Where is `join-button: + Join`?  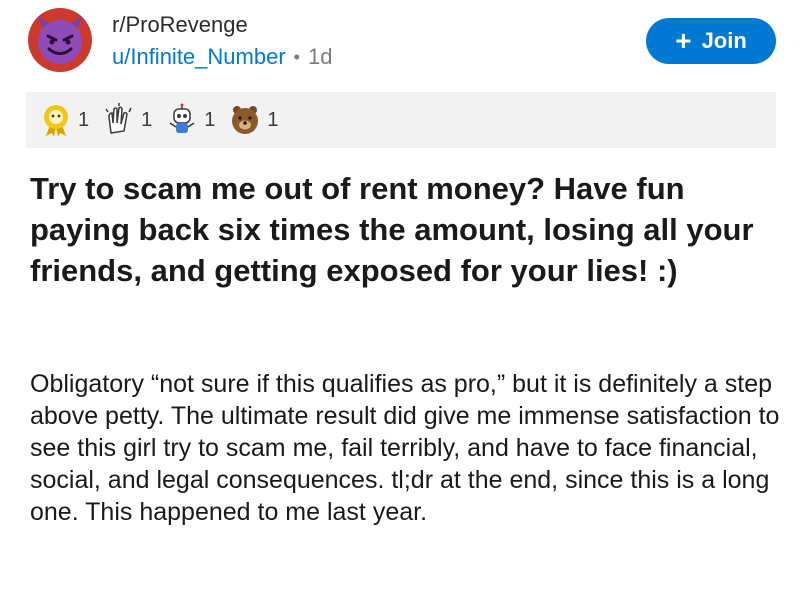
join-button: + Join is located at coordinates (711, 41).